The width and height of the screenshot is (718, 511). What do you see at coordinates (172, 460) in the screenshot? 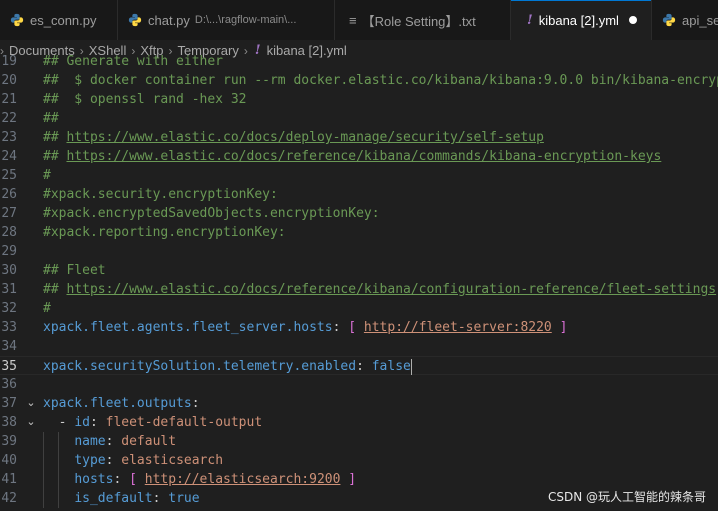
I see `yaml-value: elasticsearch` at bounding box center [172, 460].